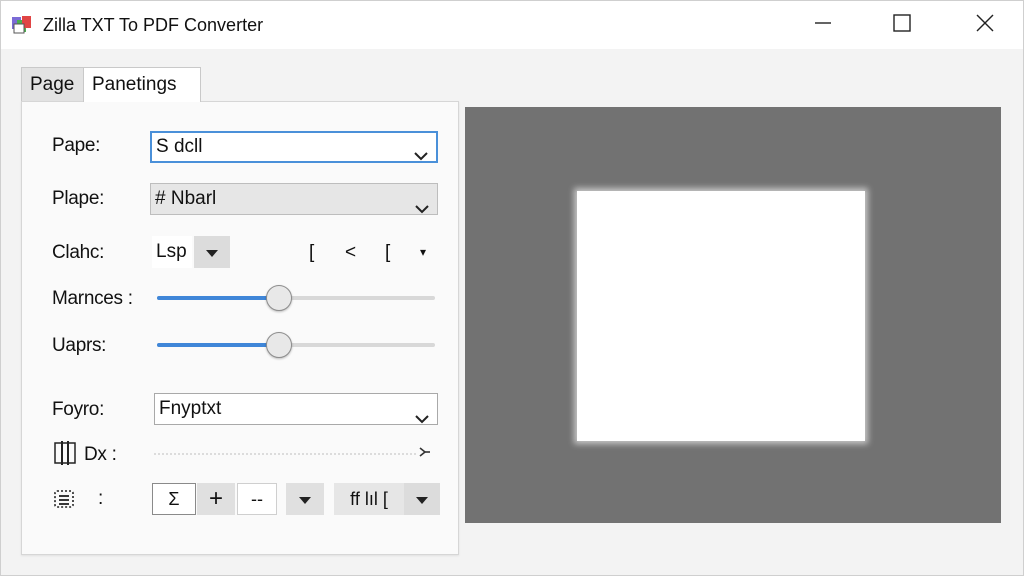  What do you see at coordinates (218, 298) in the screenshot?
I see `marnces-slider-fill` at bounding box center [218, 298].